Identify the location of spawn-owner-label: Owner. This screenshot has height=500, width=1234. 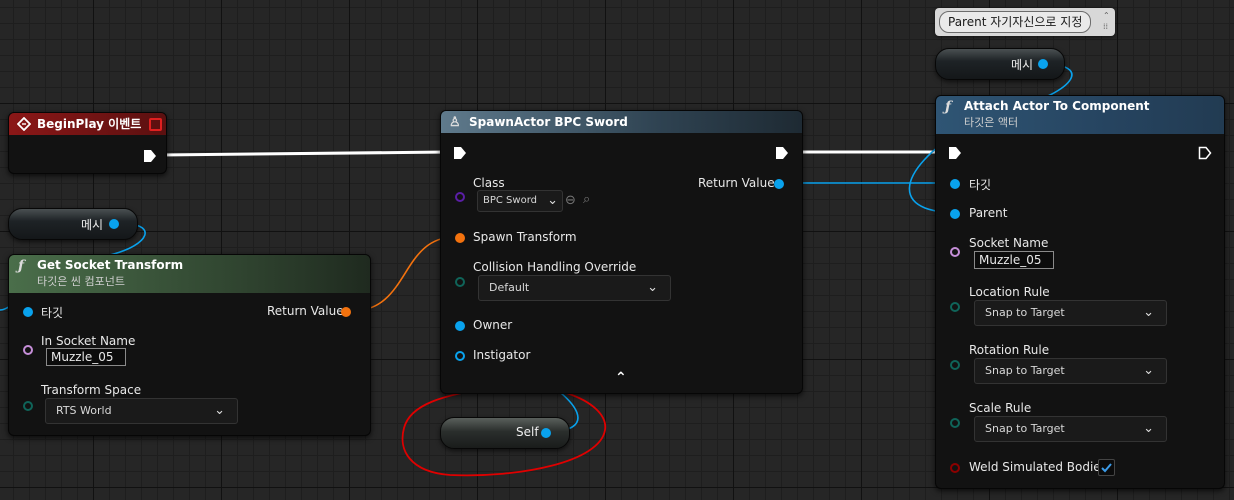
(493, 325).